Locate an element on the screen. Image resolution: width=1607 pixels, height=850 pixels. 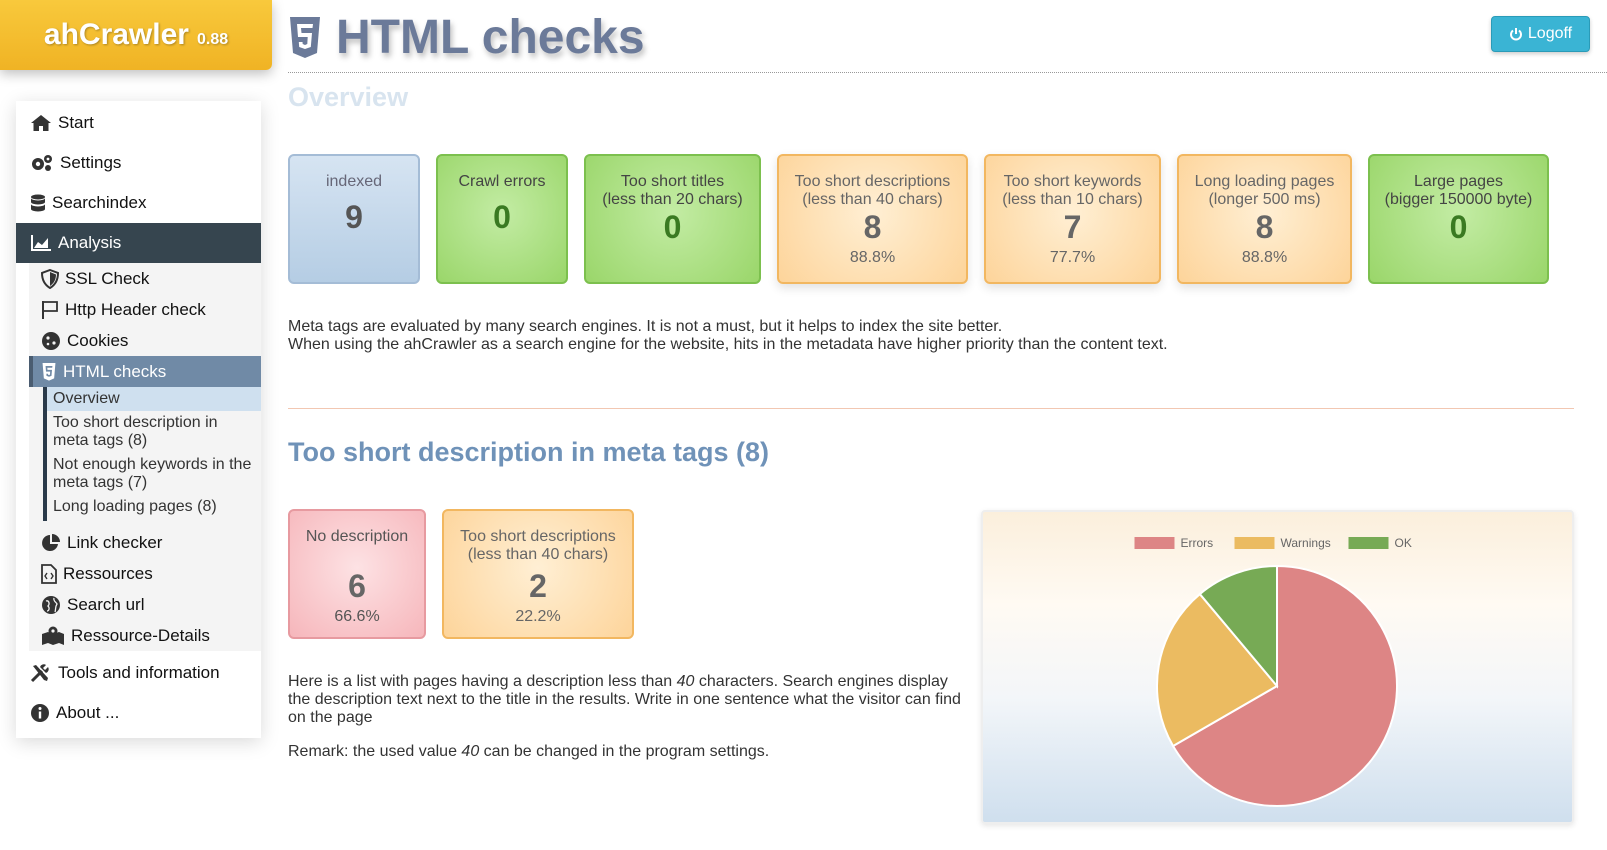
overview-heading: Overview is located at coordinates (348, 97).